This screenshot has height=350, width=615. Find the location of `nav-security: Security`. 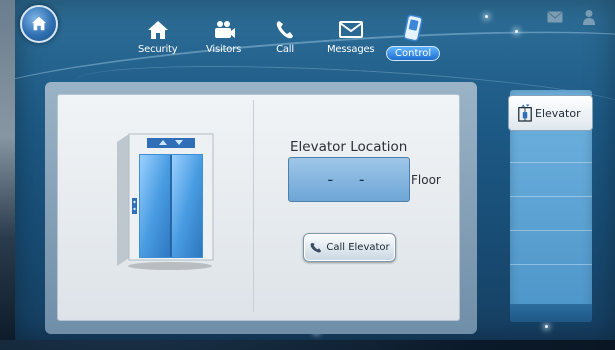

nav-security: Security is located at coordinates (158, 36).